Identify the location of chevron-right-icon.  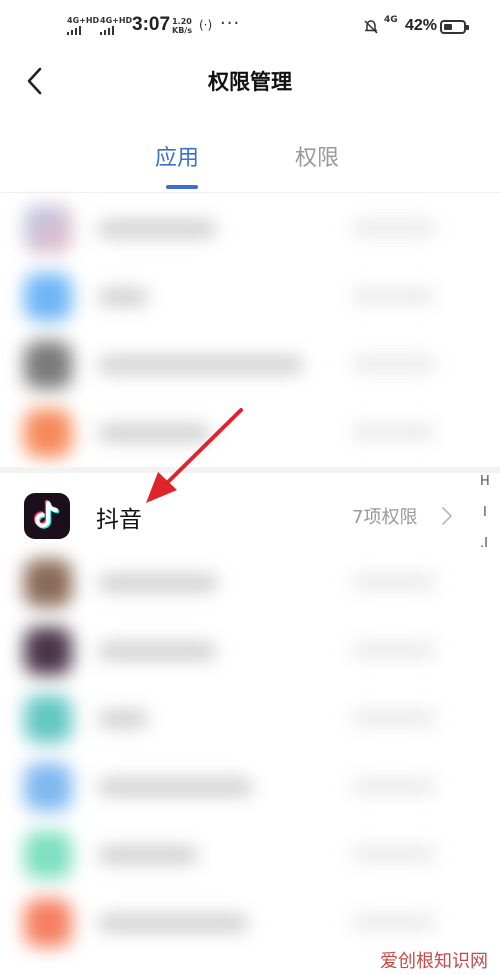
(447, 516).